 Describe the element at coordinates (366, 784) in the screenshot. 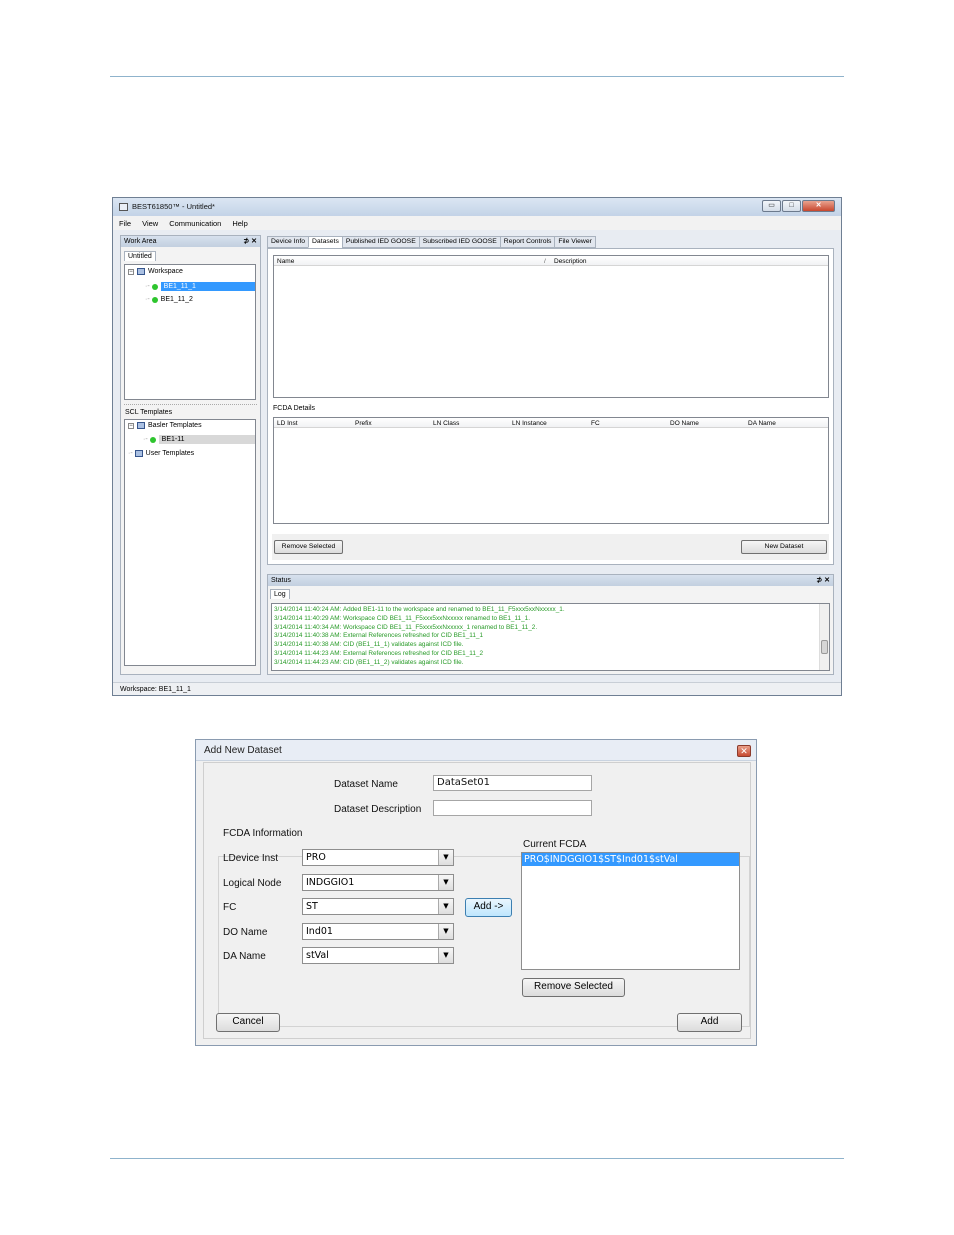

I see `dataset-name-label: Dataset Name` at that location.